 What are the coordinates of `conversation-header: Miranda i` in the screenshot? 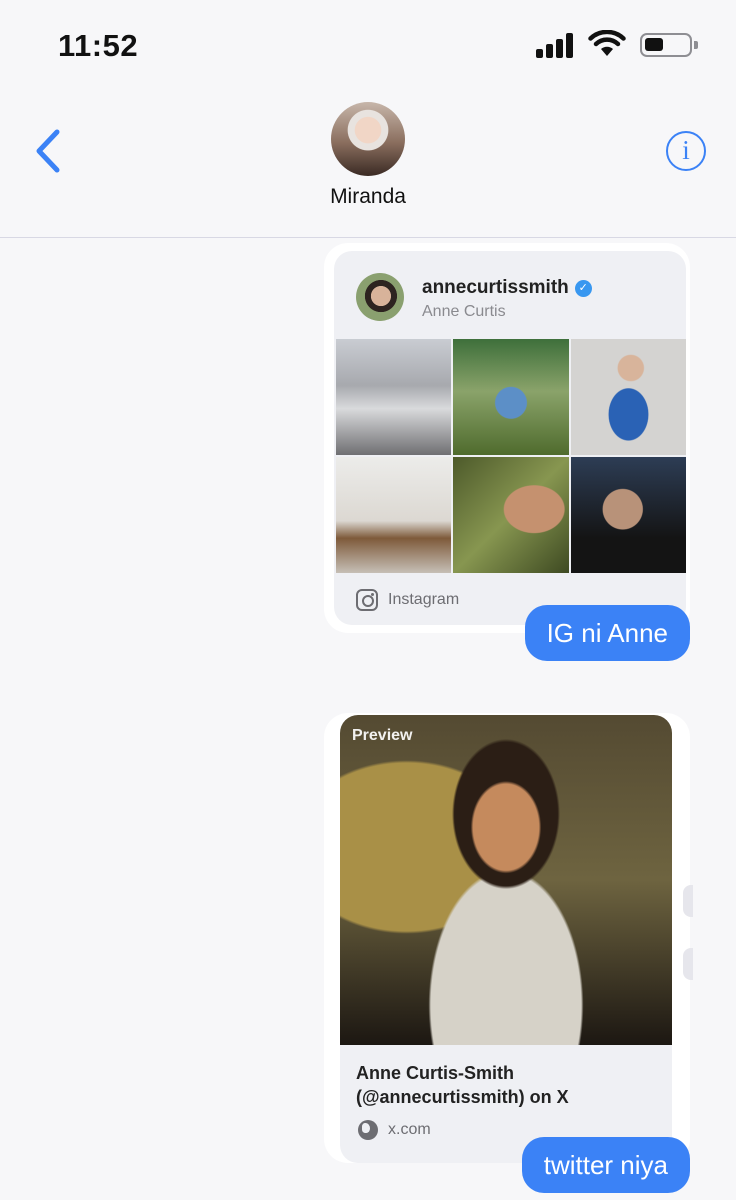 It's located at (368, 164).